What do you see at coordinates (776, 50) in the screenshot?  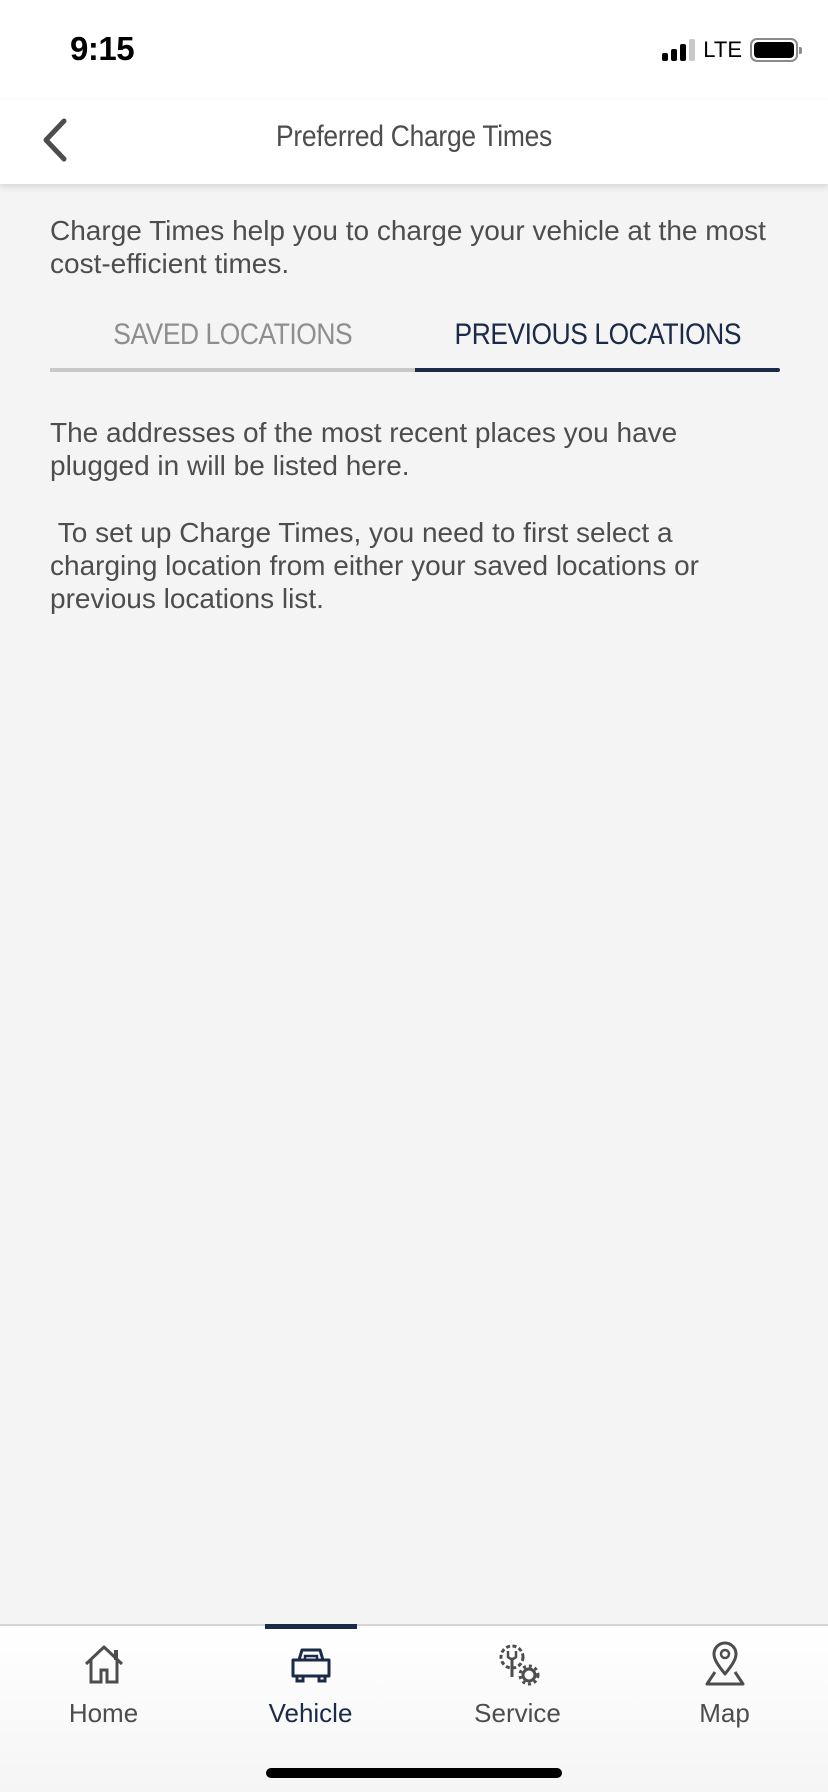 I see `battery-icon` at bounding box center [776, 50].